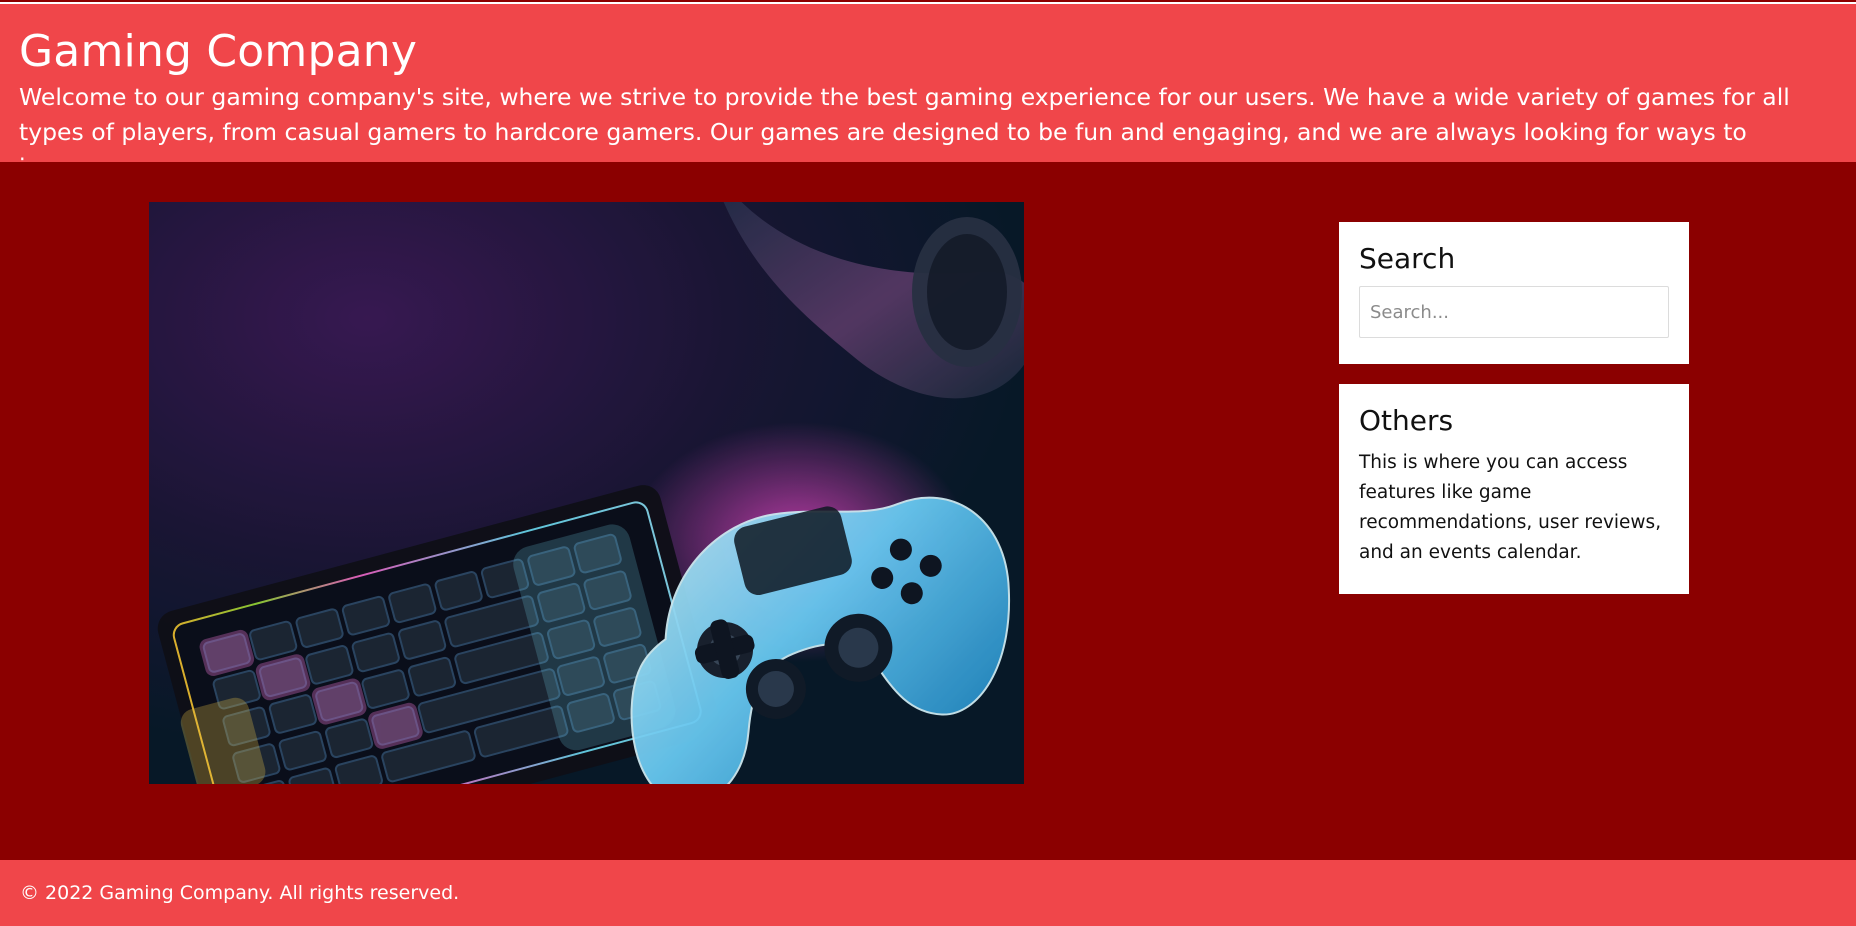 The width and height of the screenshot is (1856, 926). Describe the element at coordinates (1407, 258) in the screenshot. I see `search-title: Search` at that location.